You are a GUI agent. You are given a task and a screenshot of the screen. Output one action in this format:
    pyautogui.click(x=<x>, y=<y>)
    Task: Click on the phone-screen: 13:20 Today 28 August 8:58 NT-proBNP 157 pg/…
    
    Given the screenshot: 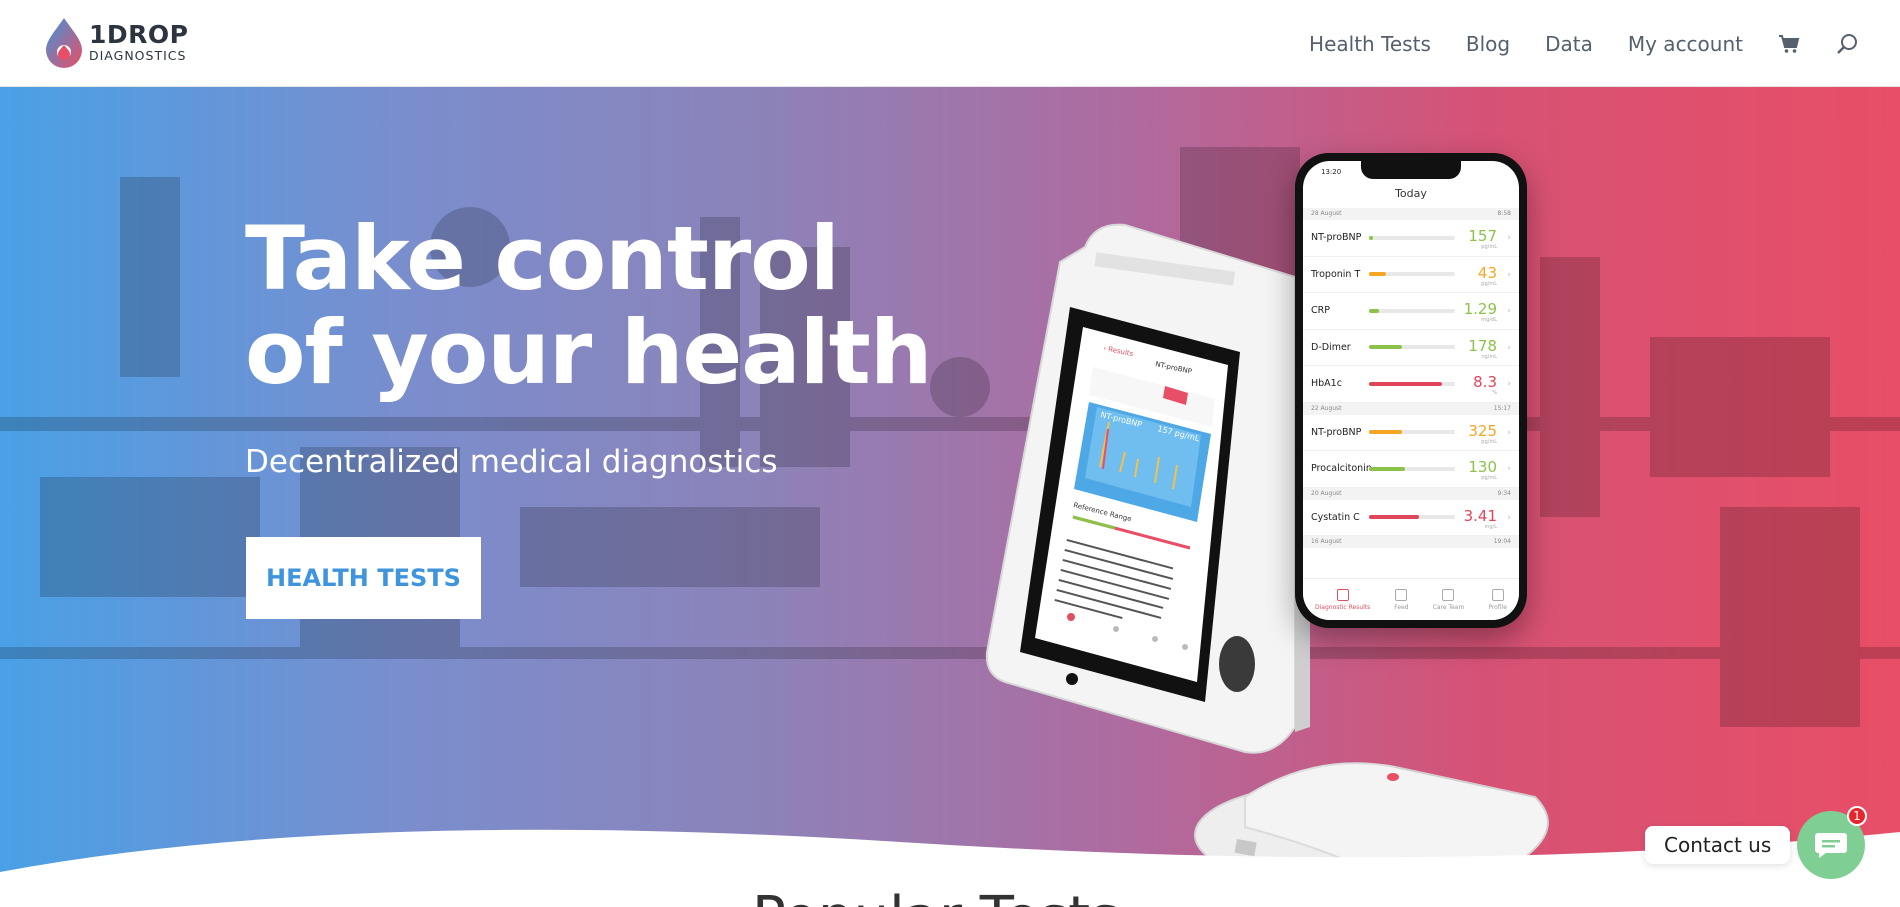 What is the action you would take?
    pyautogui.click(x=1411, y=390)
    